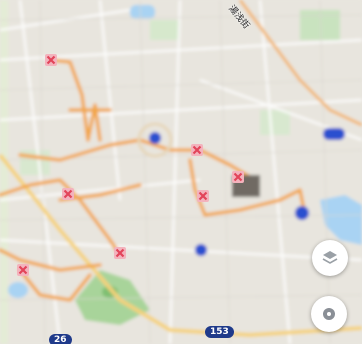  I want to click on locate-button, so click(329, 314).